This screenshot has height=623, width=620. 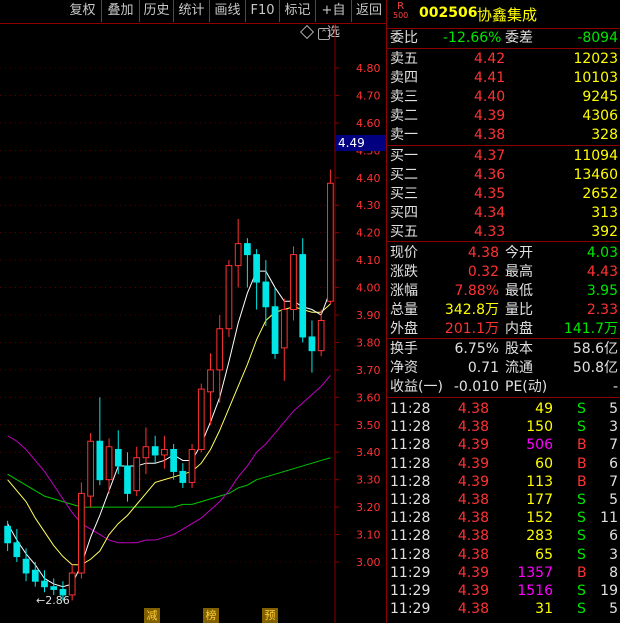 What do you see at coordinates (539, 445) in the screenshot?
I see `tick-volume: 506` at bounding box center [539, 445].